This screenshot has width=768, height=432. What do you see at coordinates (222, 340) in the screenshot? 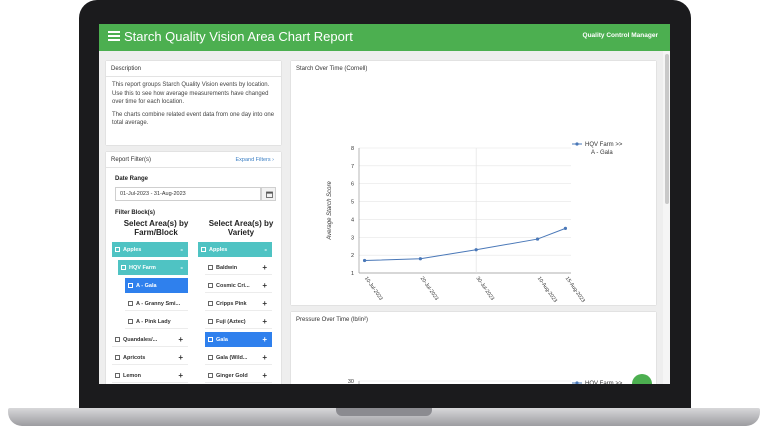
I see `node-label: Gala` at bounding box center [222, 340].